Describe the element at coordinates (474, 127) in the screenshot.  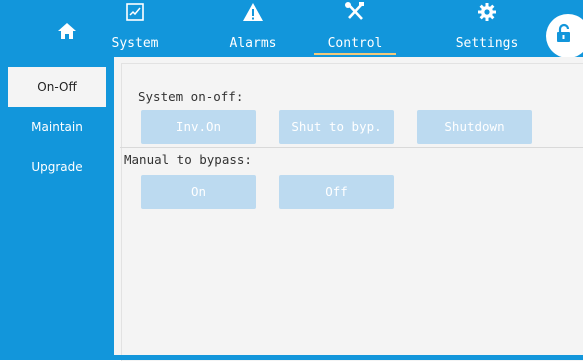
I see `shutdown-button: Shutdown` at that location.